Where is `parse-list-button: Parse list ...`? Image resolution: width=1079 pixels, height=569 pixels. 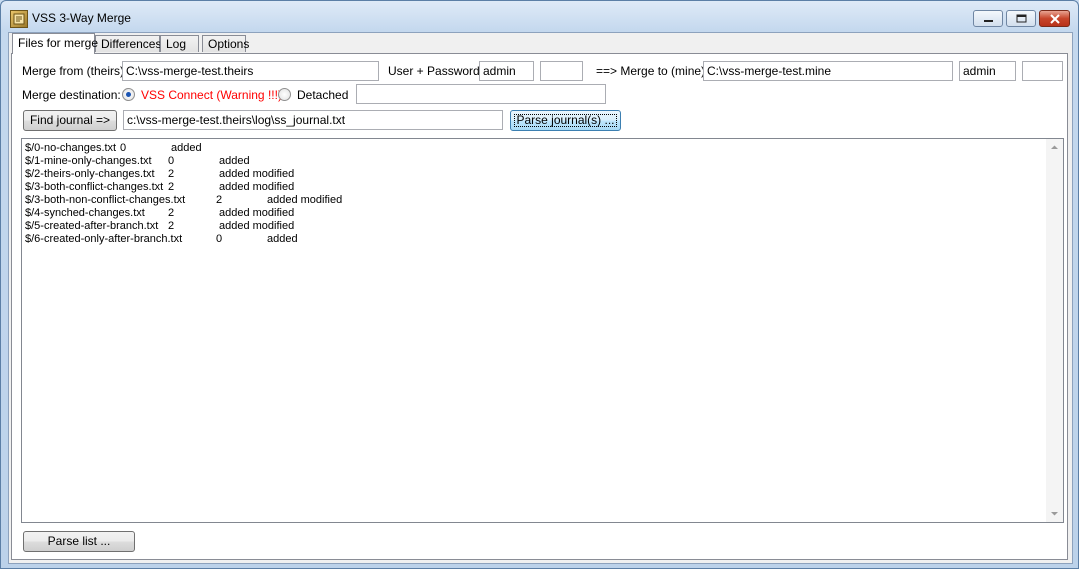 parse-list-button: Parse list ... is located at coordinates (79, 541).